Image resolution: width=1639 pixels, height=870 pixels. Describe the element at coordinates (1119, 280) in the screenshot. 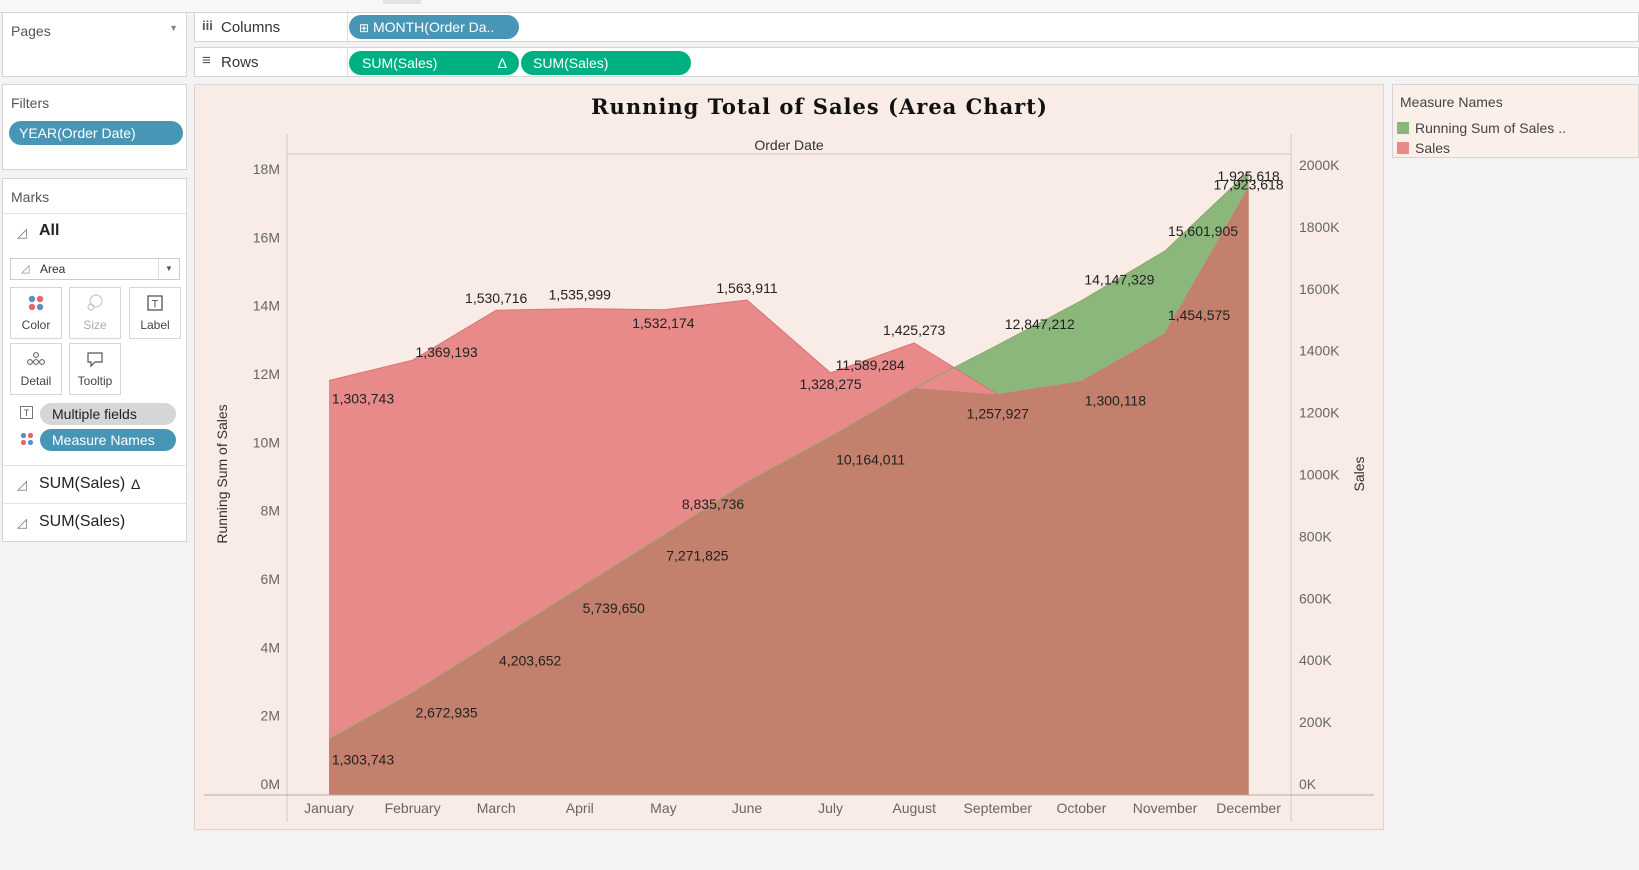

I see `running-sum-data-label: 14,147,329` at that location.